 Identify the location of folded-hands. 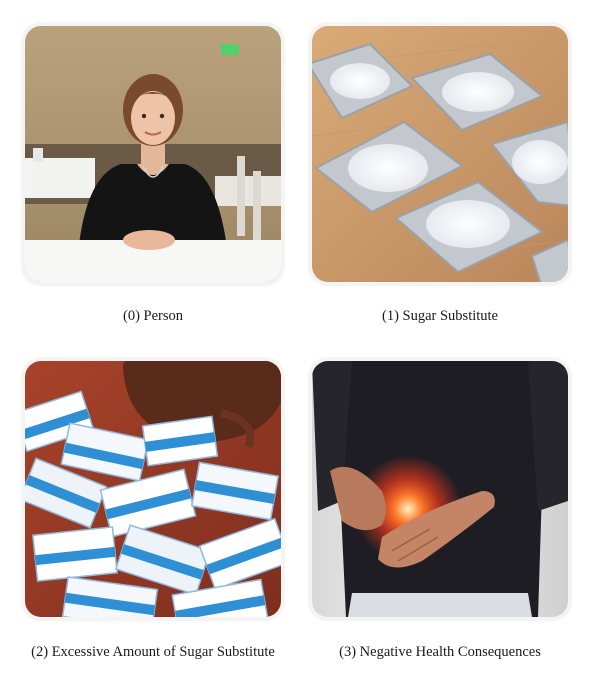
(149, 240).